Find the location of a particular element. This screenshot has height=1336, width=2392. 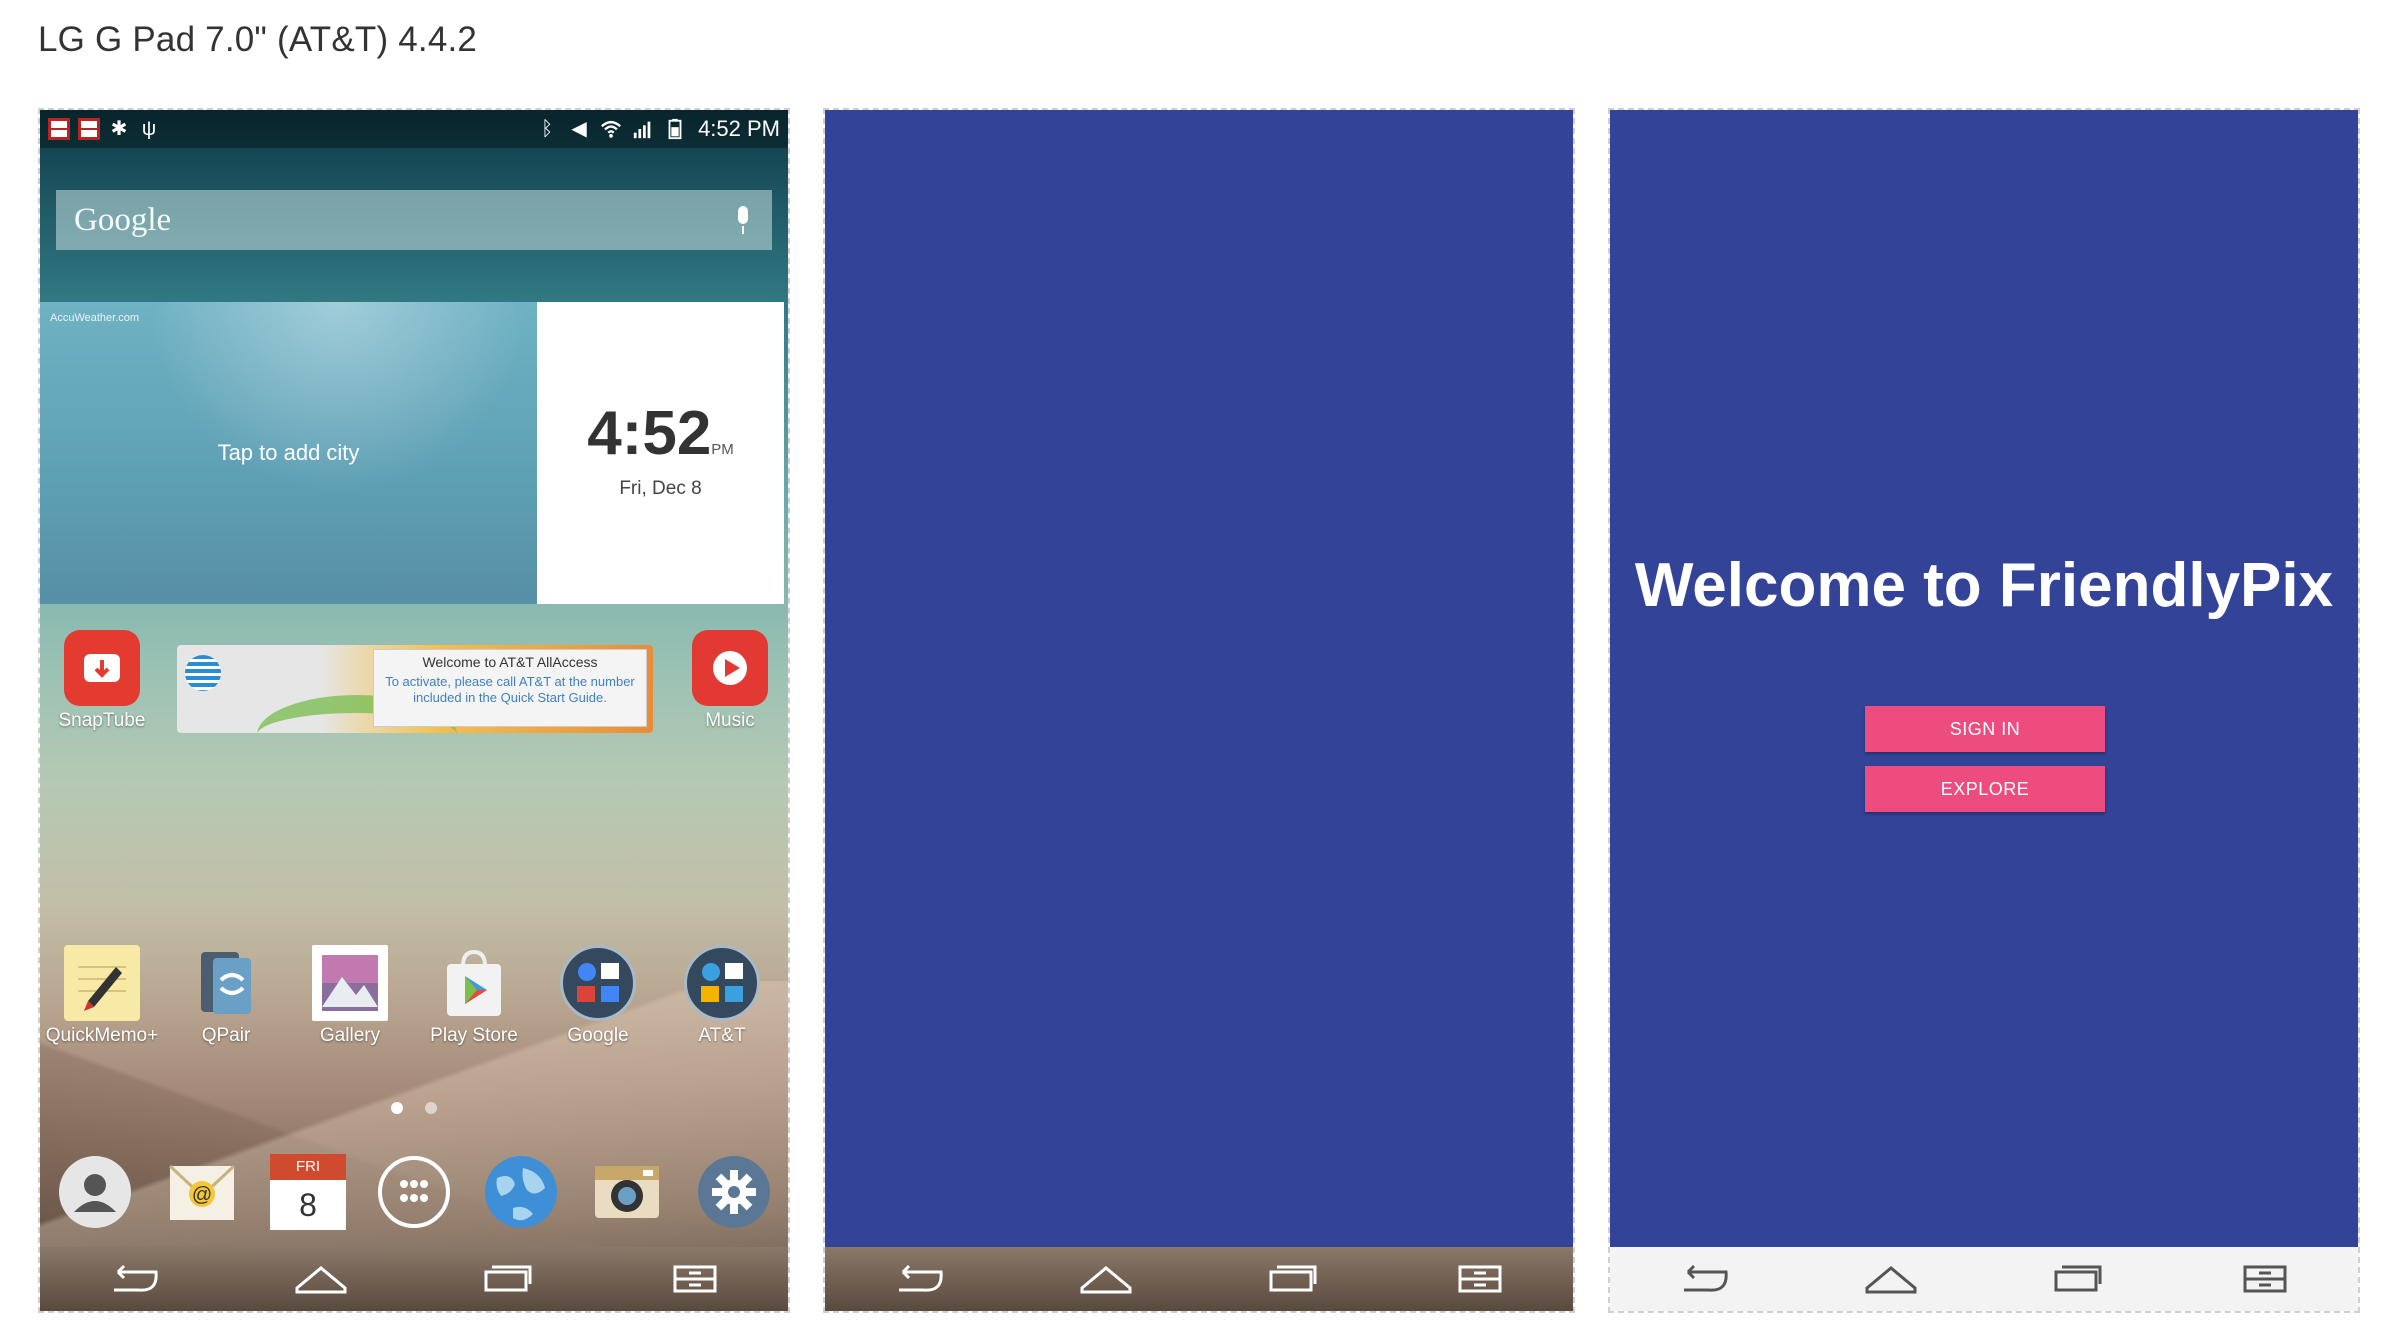

settings-icon is located at coordinates (734, 1192).